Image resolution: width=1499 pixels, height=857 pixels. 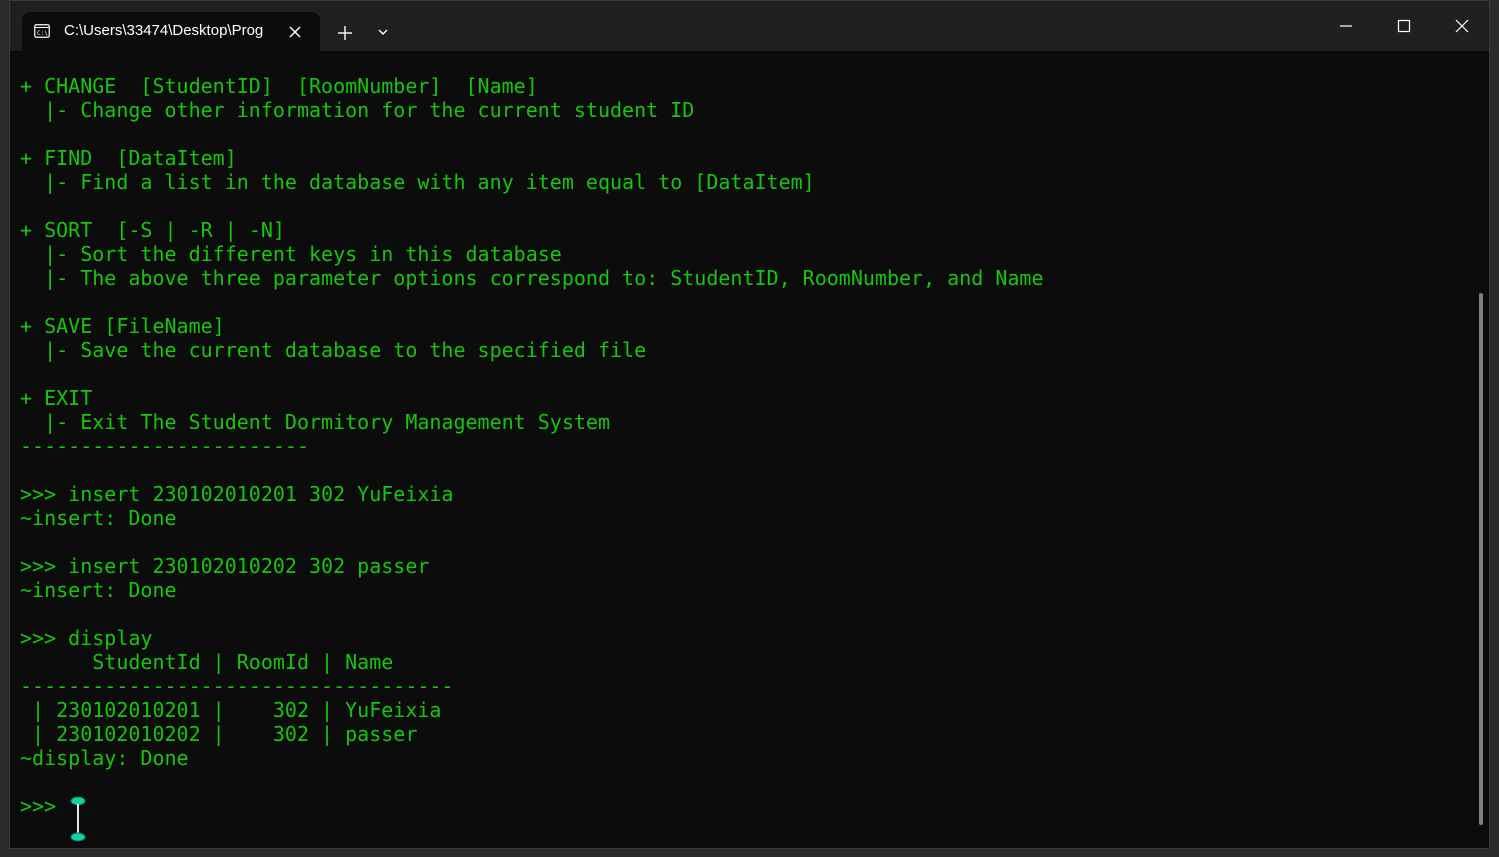 I want to click on terminal-line: >>> display, so click(x=86, y=638).